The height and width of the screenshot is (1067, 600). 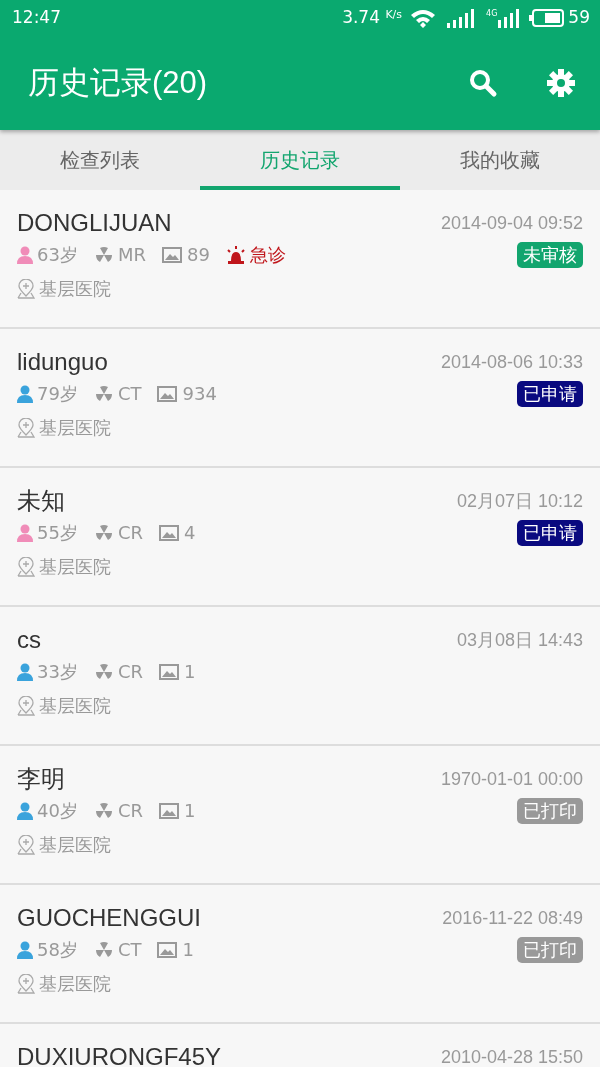 I want to click on exam-time: 02月07日 10:12, so click(x=519, y=501).